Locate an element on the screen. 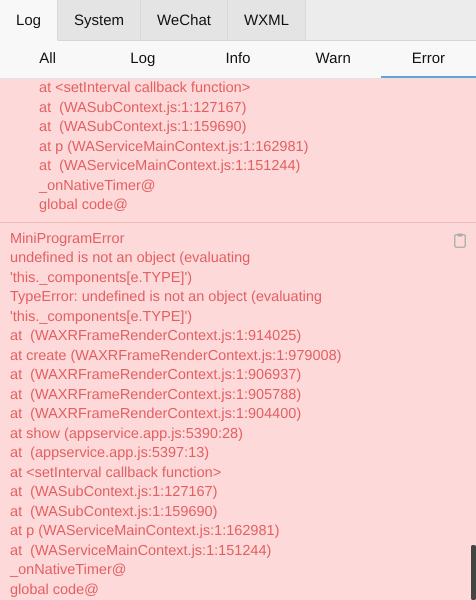 This screenshot has width=476, height=600. clipboard-icon is located at coordinates (460, 240).